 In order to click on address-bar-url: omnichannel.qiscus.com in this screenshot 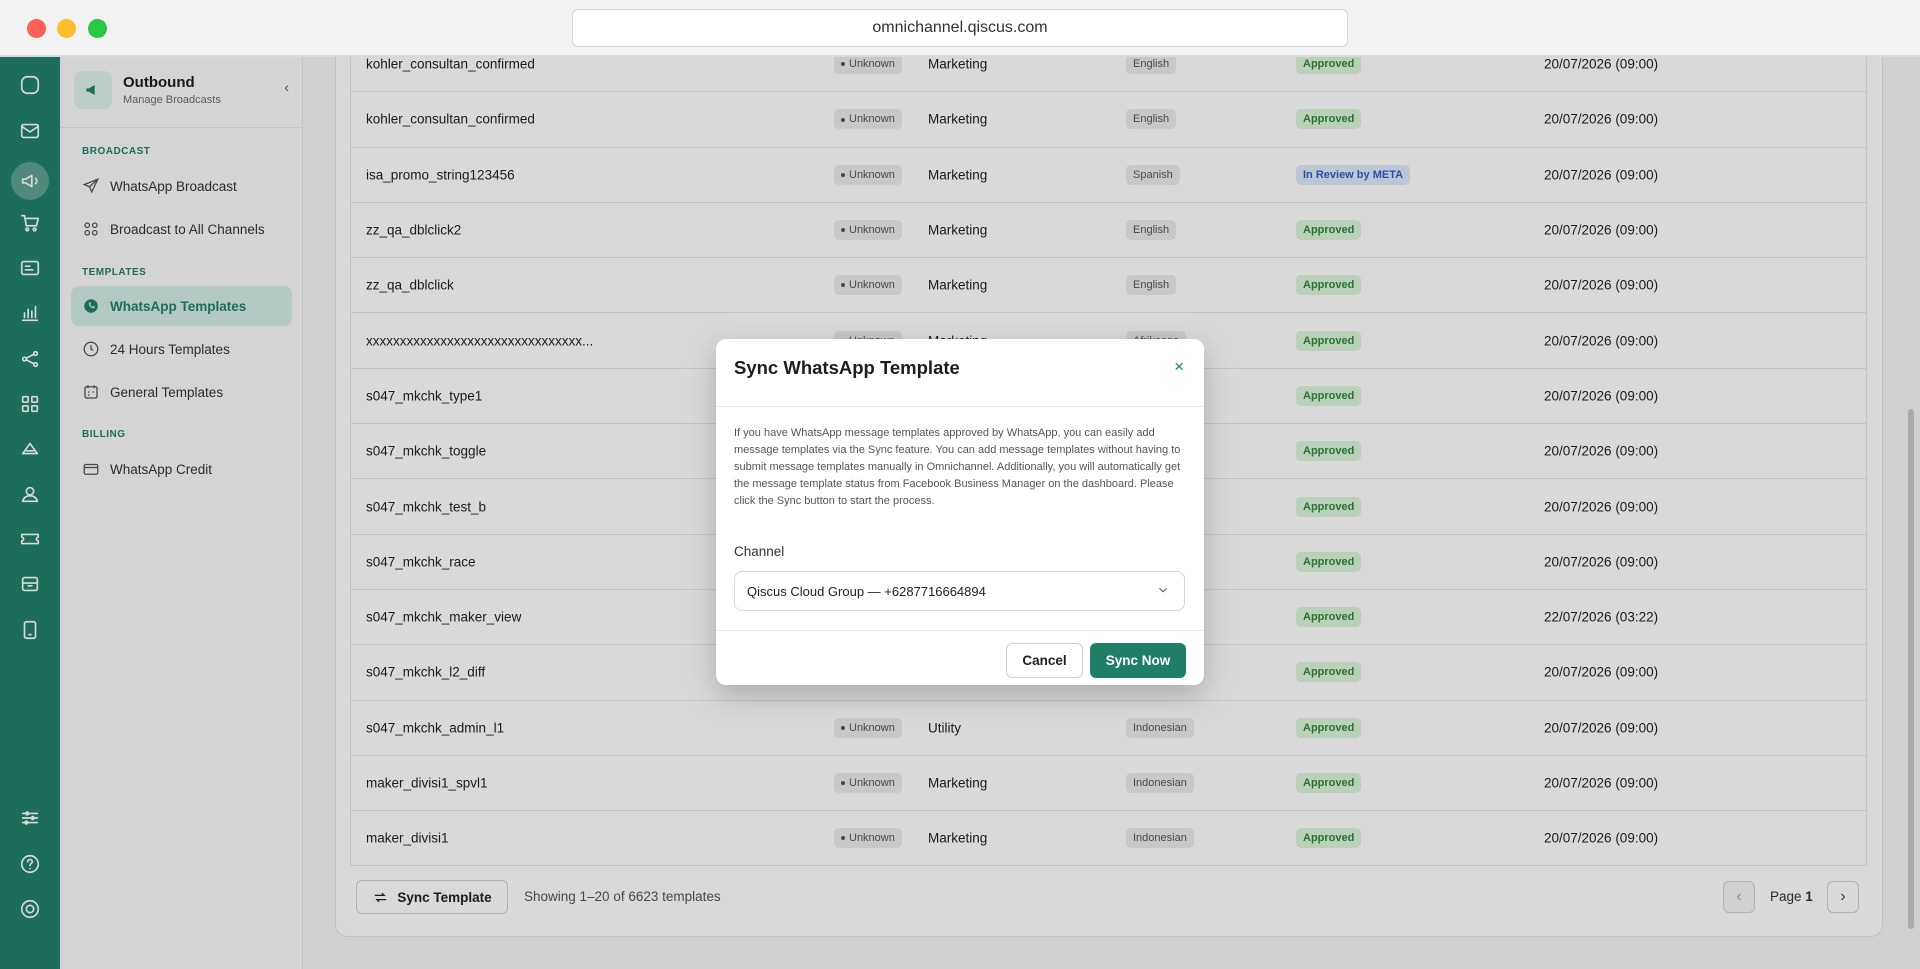, I will do `click(960, 27)`.